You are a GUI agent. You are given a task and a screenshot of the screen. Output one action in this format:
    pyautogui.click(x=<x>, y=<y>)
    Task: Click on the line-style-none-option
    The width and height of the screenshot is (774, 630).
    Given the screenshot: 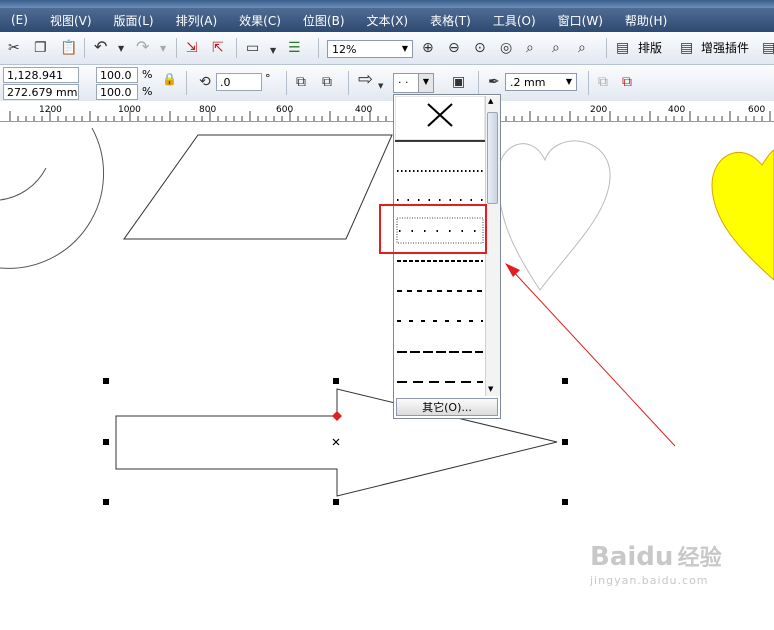 What is the action you would take?
    pyautogui.click(x=440, y=118)
    